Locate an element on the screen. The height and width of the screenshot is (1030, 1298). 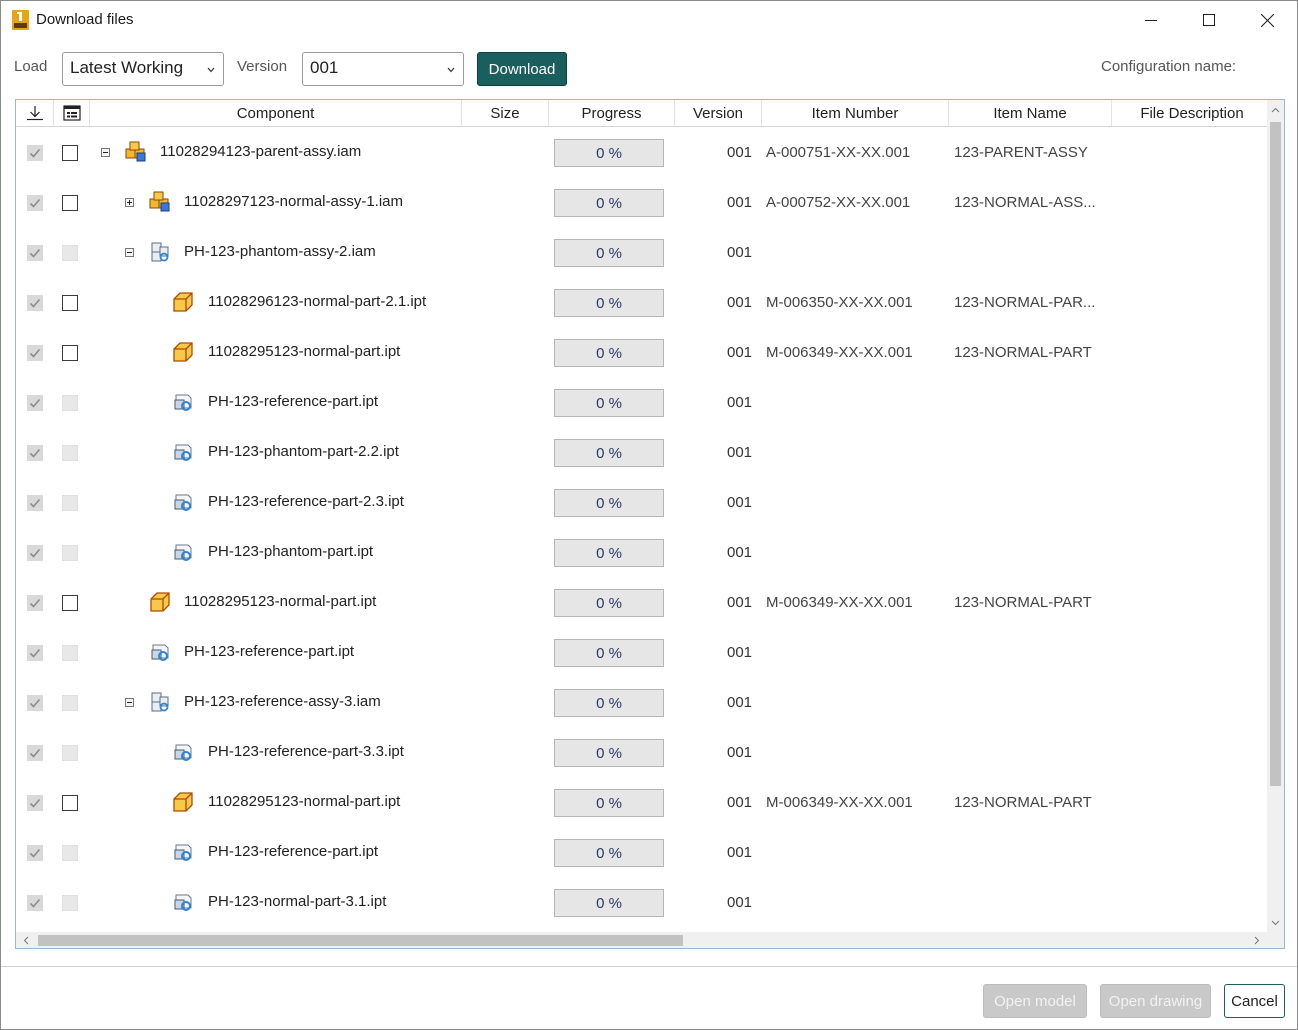
load-label: Load is located at coordinates (31, 66).